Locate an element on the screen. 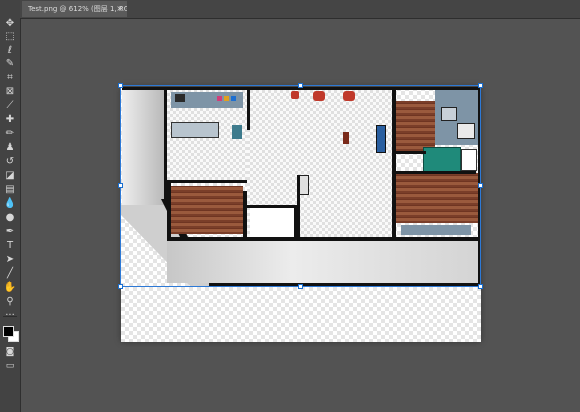 Image resolution: width=580 pixels, height=412 pixels. document-tab: Test.png @ 612% (图层 1, RGB/8) × is located at coordinates (74, 9).